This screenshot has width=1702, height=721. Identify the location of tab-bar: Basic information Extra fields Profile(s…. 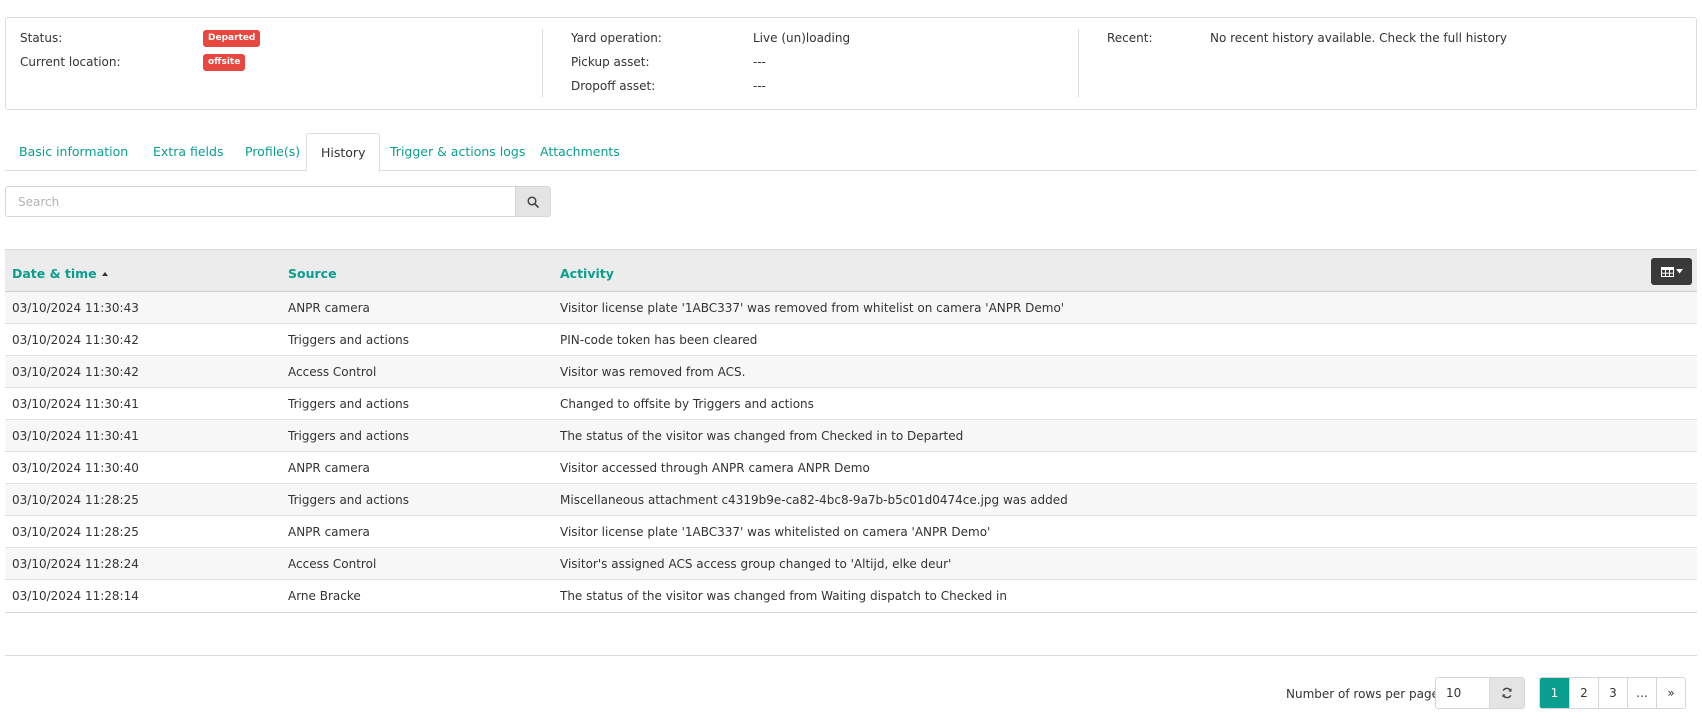
(851, 152).